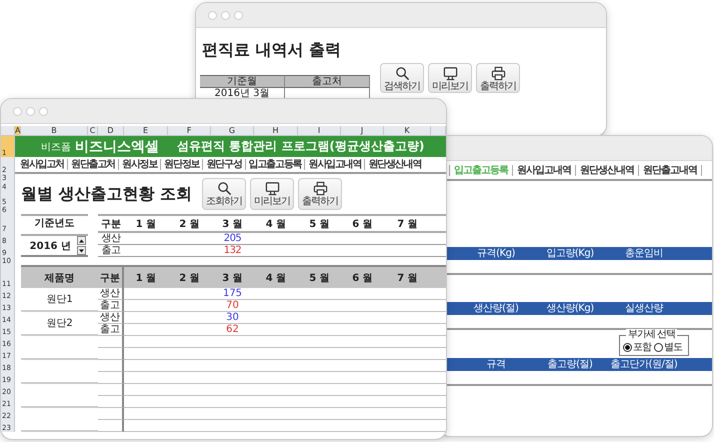 The image size is (714, 442). I want to click on report-title: 편직료 내역서 출력, so click(272, 49).